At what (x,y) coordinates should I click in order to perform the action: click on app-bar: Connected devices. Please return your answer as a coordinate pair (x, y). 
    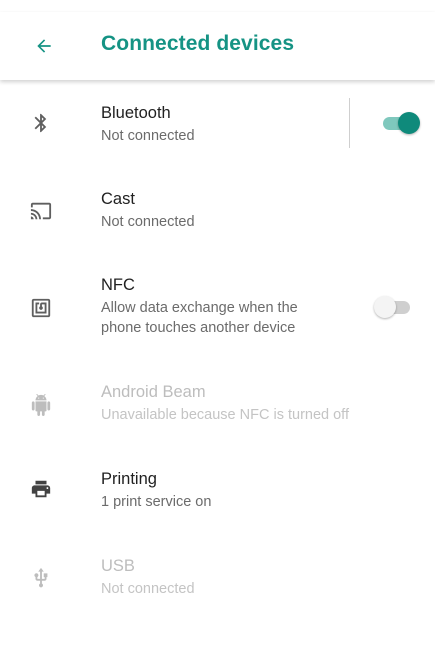
    Looking at the image, I should click on (217, 46).